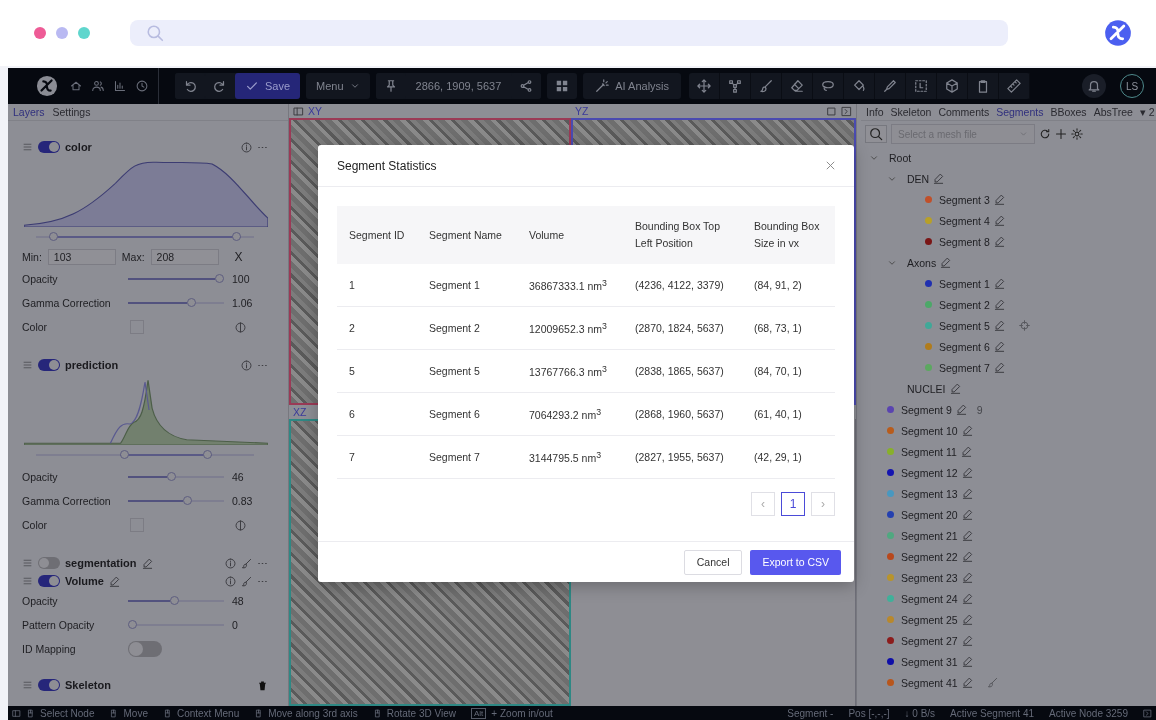  What do you see at coordinates (632, 86) in the screenshot?
I see `ai-analysis-button: AI Analysis` at bounding box center [632, 86].